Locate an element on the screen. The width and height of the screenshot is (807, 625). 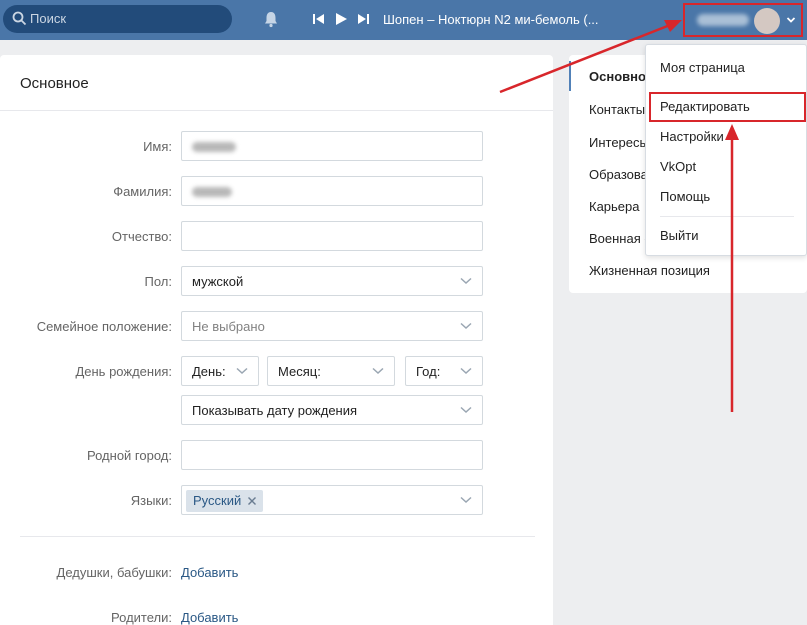
menu-item-help: Помощь is located at coordinates (685, 196).